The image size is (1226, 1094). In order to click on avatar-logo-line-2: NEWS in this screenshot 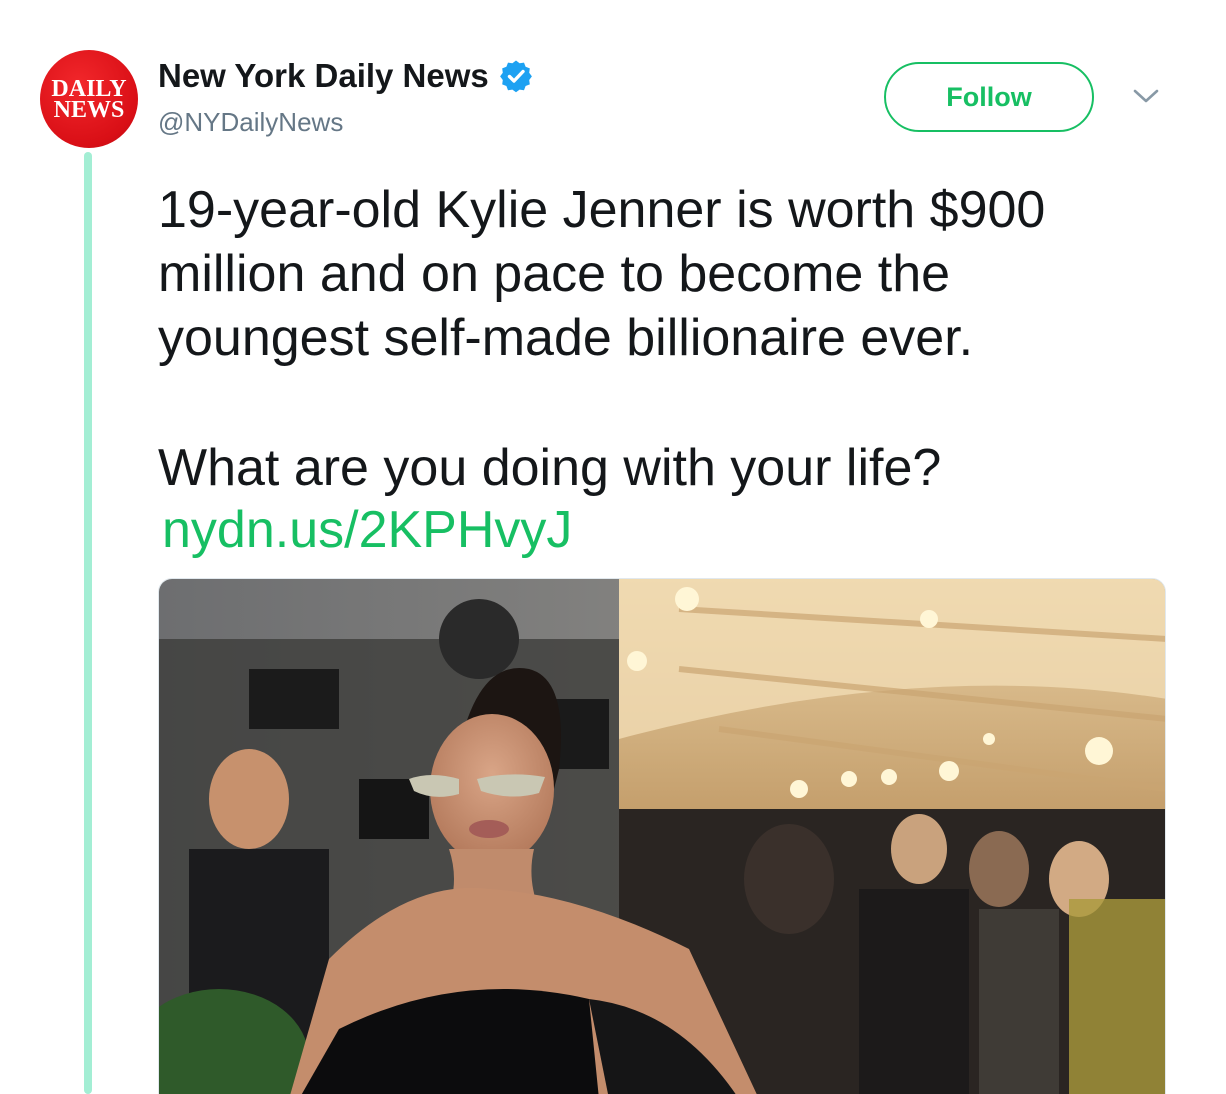, I will do `click(89, 110)`.